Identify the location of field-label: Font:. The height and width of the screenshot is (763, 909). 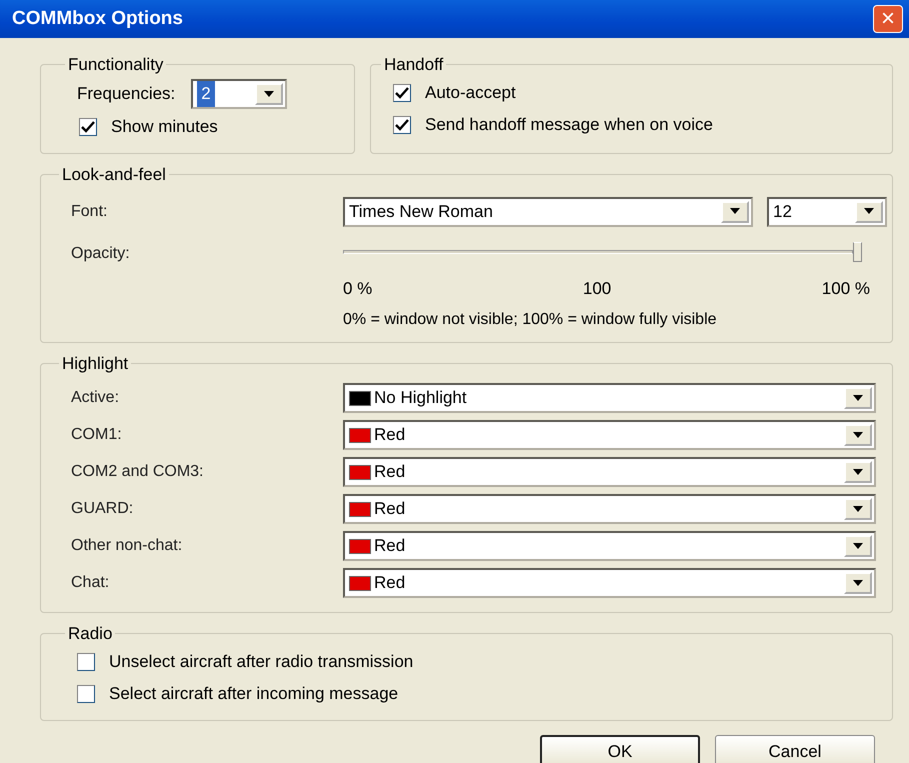
(89, 212).